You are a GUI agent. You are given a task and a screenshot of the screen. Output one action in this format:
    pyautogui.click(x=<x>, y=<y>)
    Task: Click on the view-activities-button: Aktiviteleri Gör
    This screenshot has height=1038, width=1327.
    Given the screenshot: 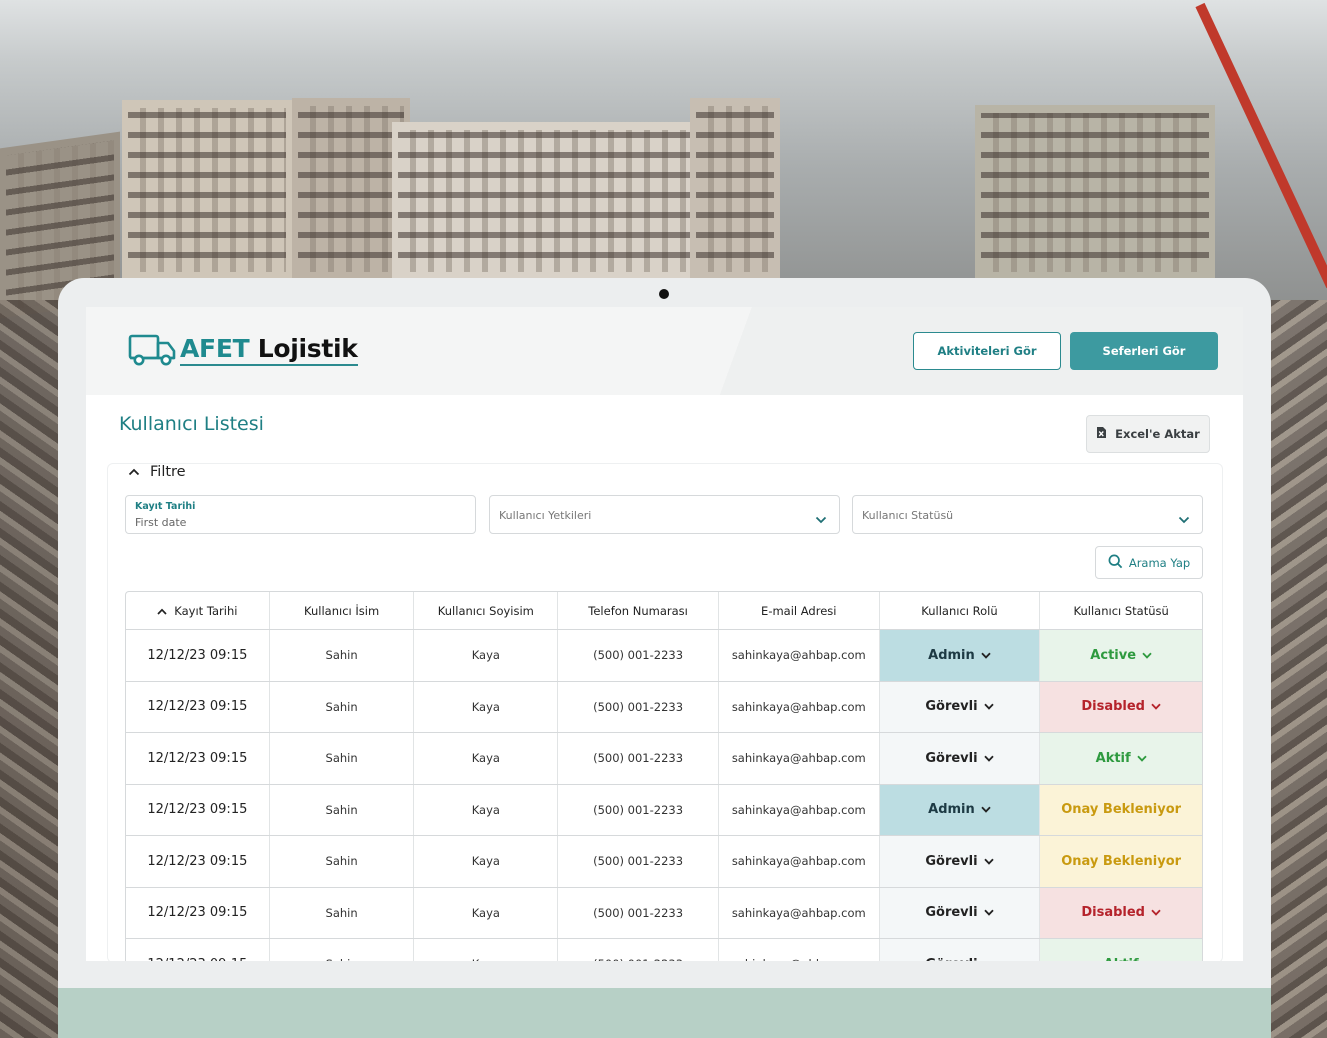 What is the action you would take?
    pyautogui.click(x=987, y=351)
    